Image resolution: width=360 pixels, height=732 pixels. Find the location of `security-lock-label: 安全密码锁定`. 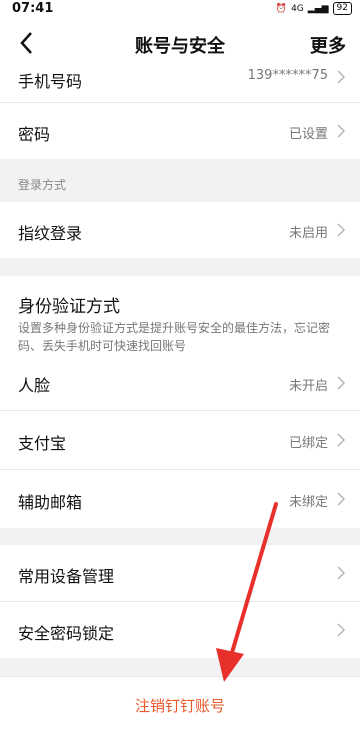

security-lock-label: 安全密码锁定 is located at coordinates (66, 633).